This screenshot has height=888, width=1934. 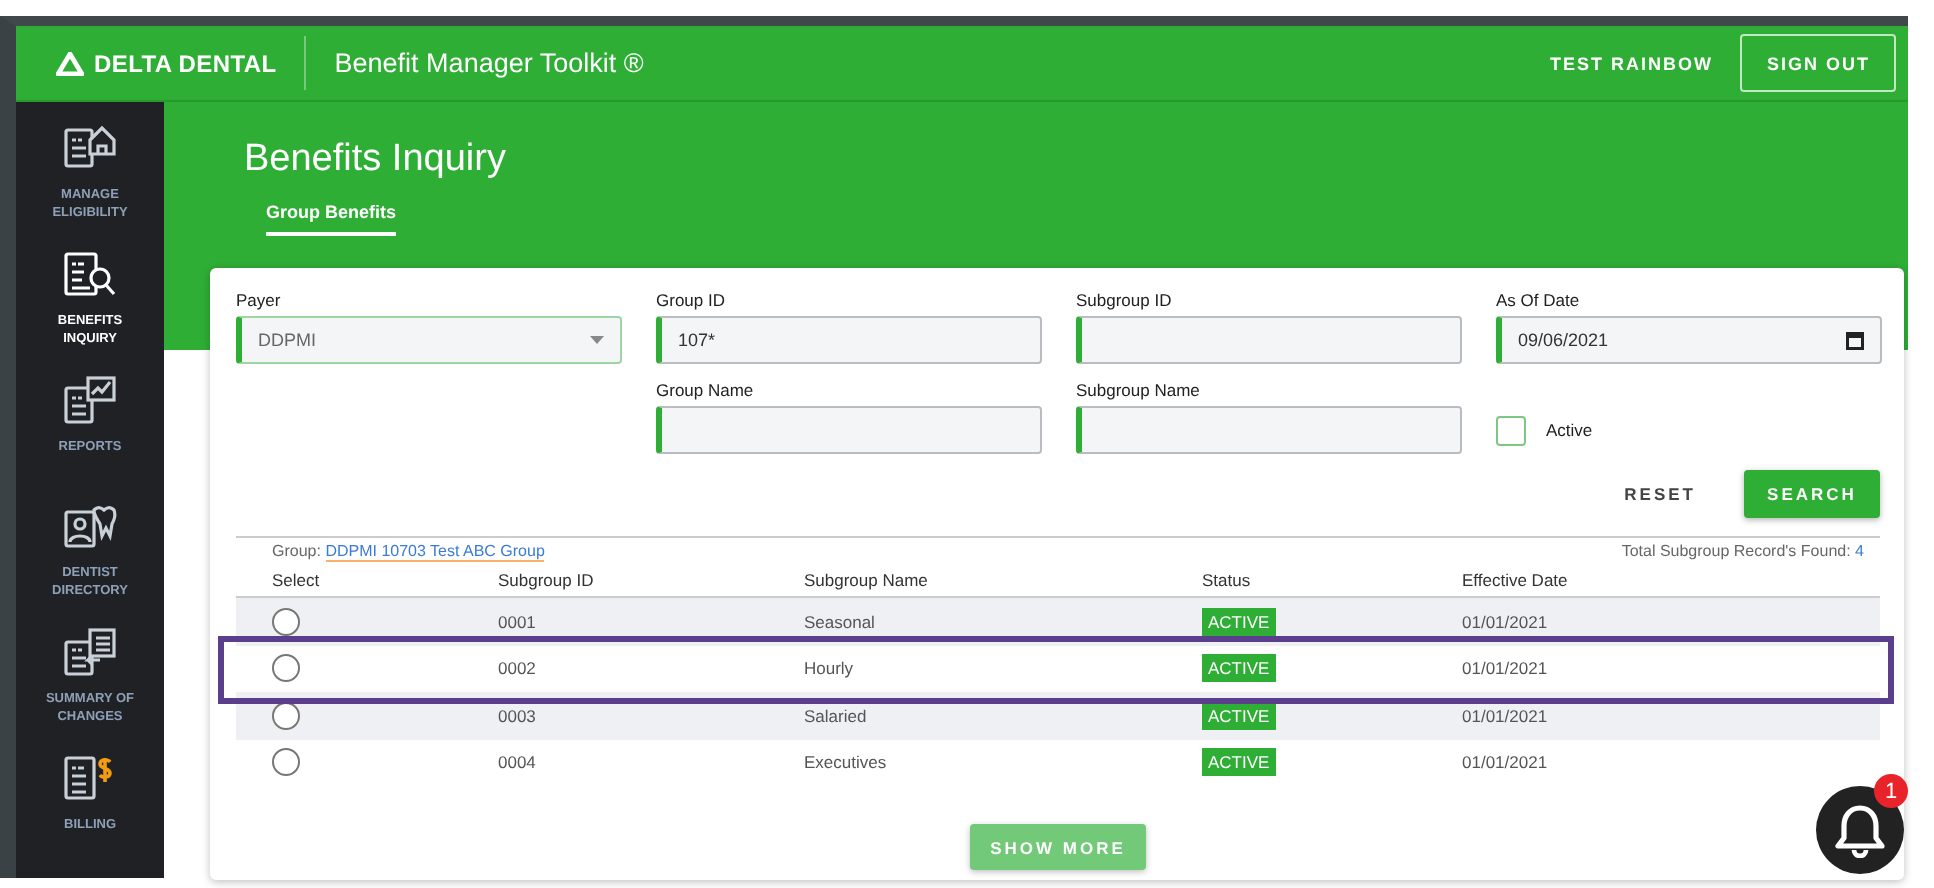 What do you see at coordinates (1569, 430) in the screenshot?
I see `checkbox-label: Active` at bounding box center [1569, 430].